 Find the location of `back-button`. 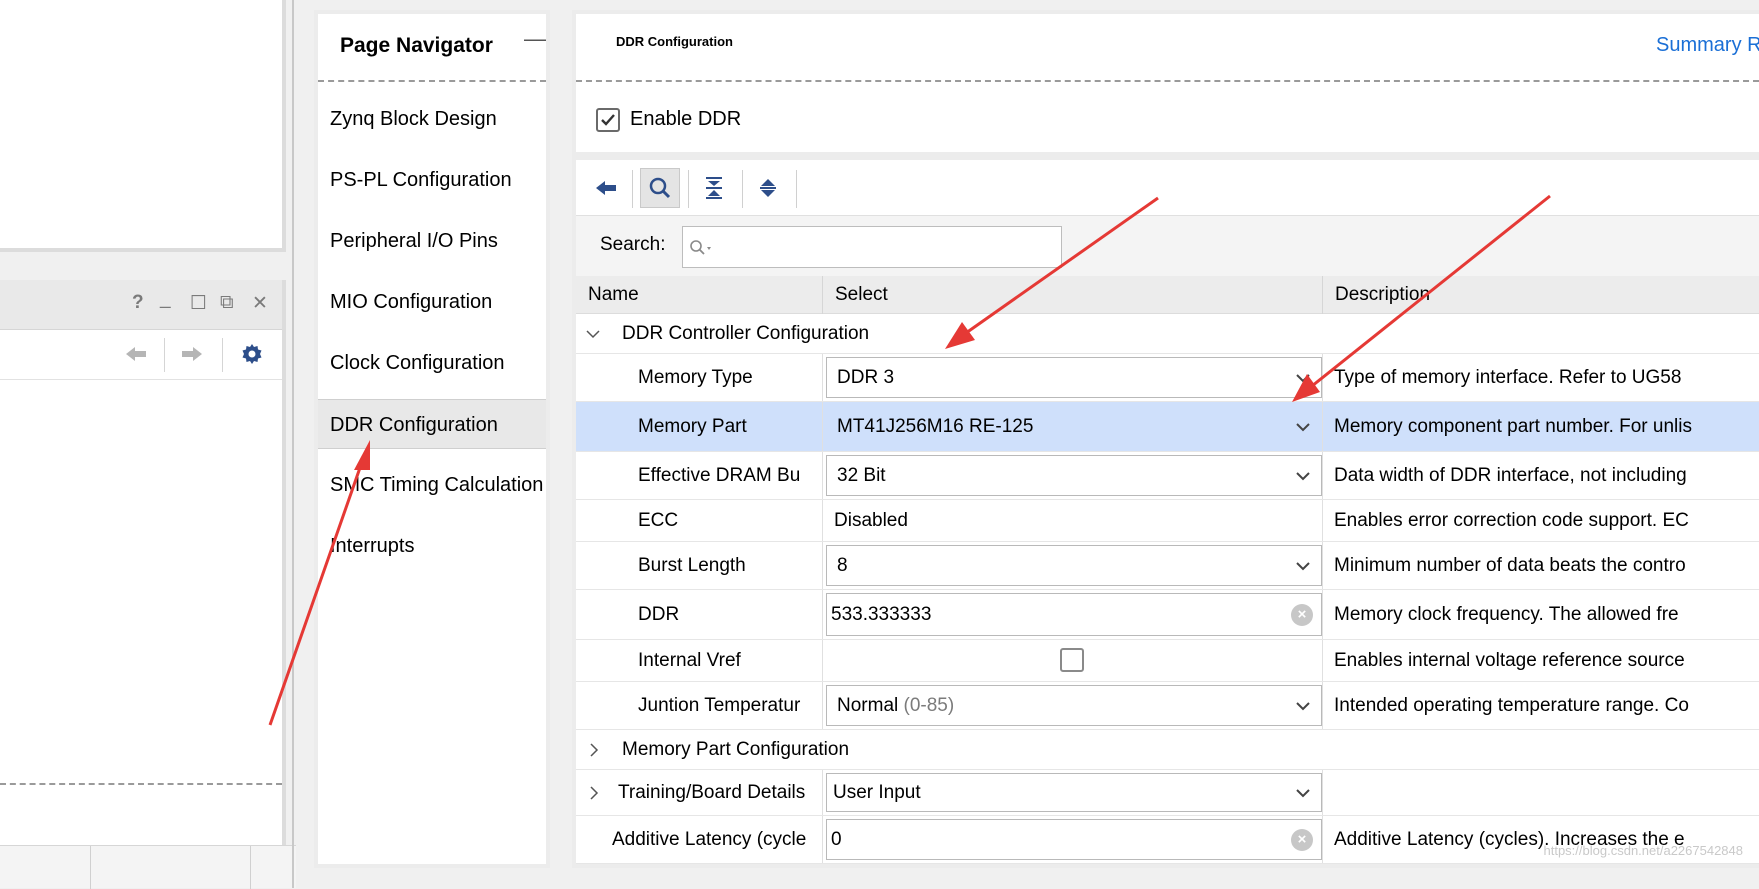

back-button is located at coordinates (606, 188).